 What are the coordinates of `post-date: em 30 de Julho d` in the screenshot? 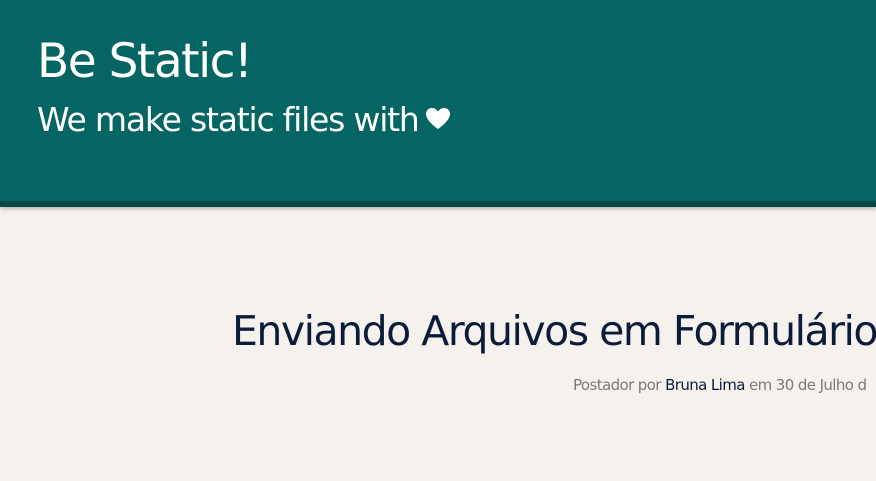 It's located at (808, 385).